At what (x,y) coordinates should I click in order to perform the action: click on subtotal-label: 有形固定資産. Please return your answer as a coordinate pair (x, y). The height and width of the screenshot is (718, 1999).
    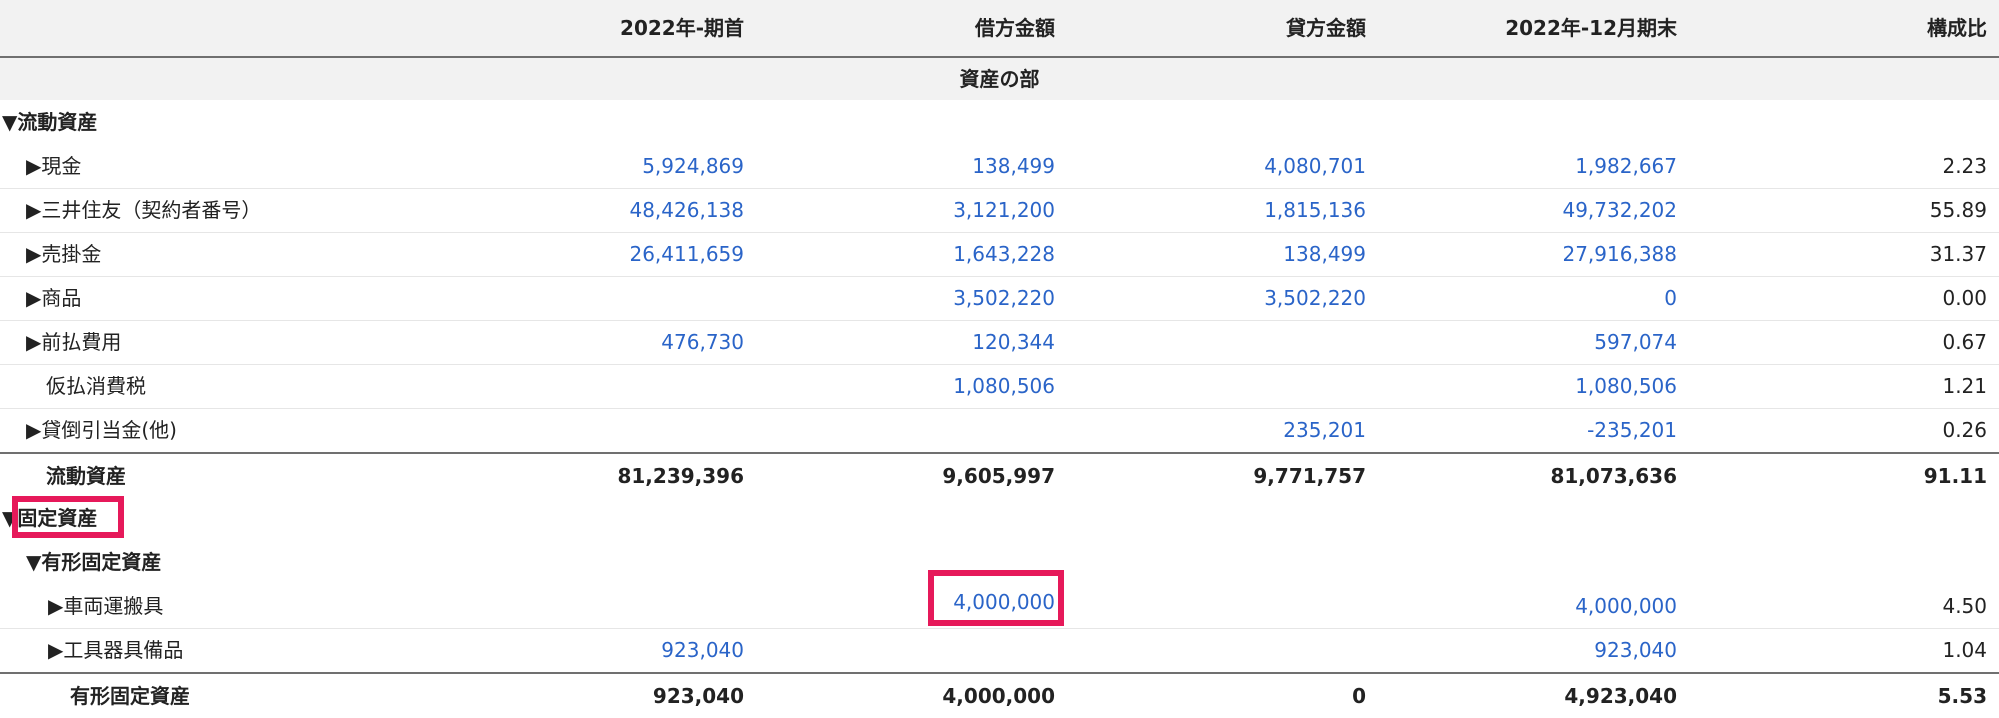
    Looking at the image, I should click on (130, 696).